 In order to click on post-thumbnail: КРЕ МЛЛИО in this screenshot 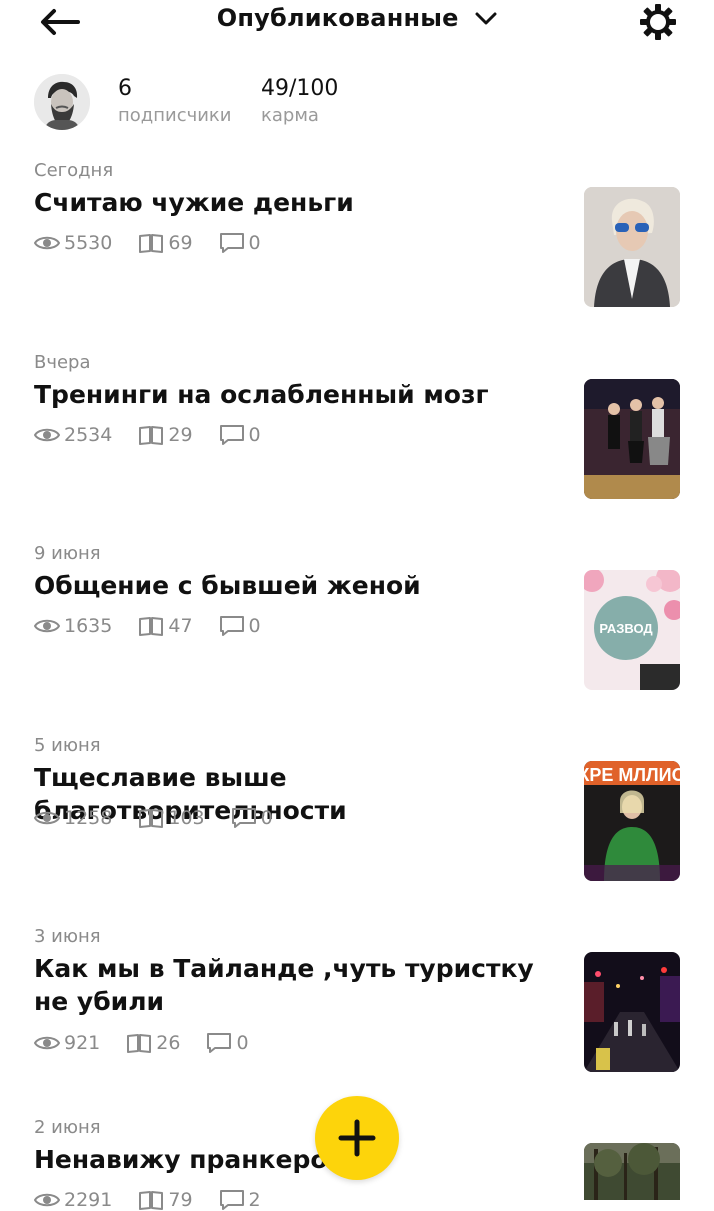, I will do `click(632, 821)`.